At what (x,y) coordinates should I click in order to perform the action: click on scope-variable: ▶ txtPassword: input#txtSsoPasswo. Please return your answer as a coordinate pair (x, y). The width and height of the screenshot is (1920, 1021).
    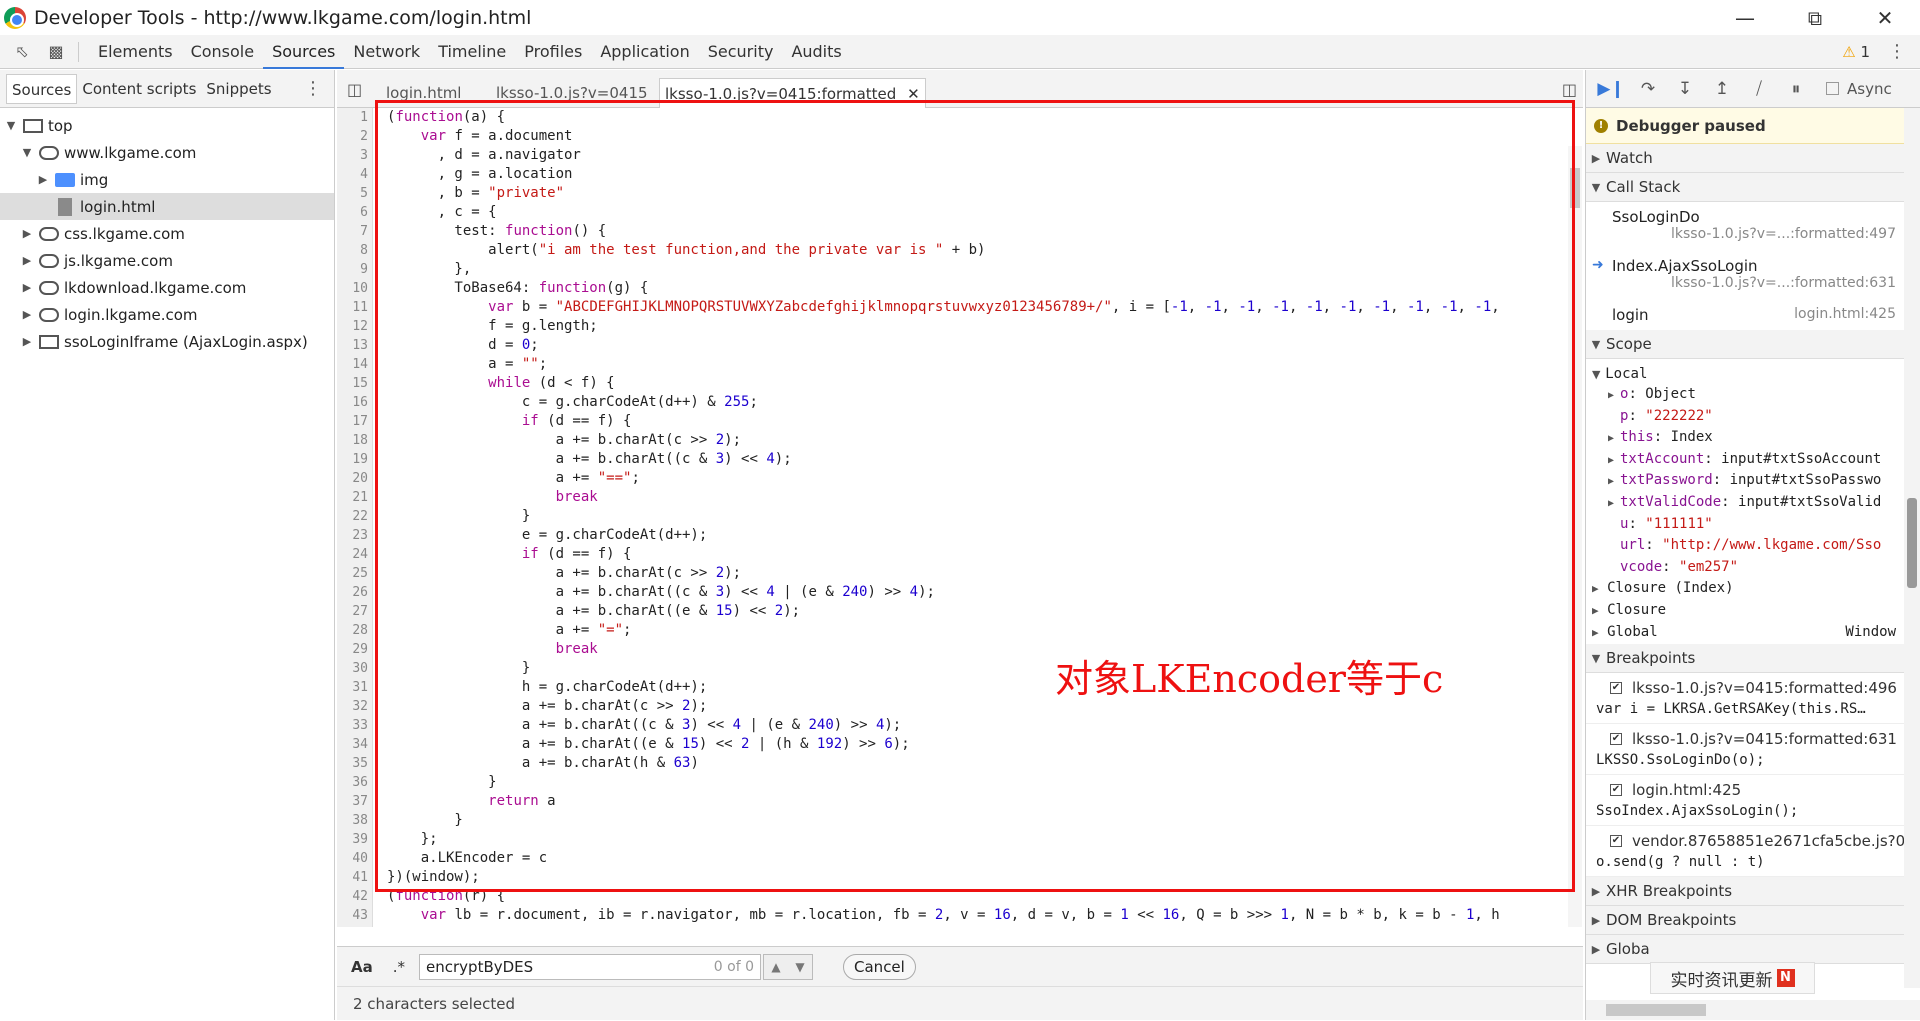
    Looking at the image, I should click on (1756, 481).